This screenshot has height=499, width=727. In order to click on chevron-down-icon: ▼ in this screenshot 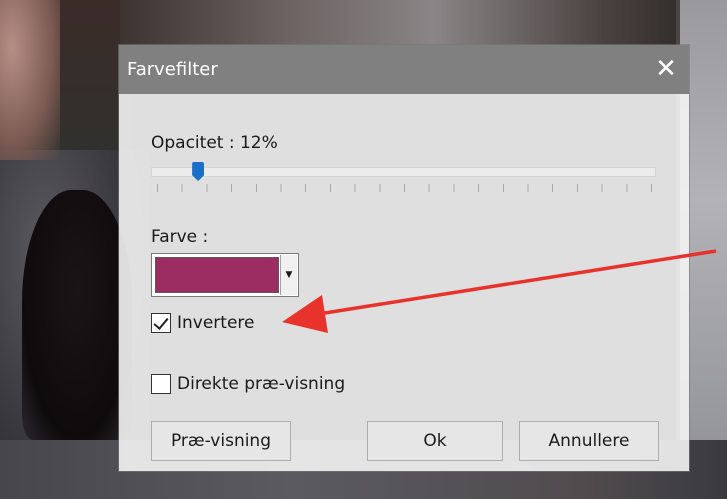, I will do `click(288, 275)`.